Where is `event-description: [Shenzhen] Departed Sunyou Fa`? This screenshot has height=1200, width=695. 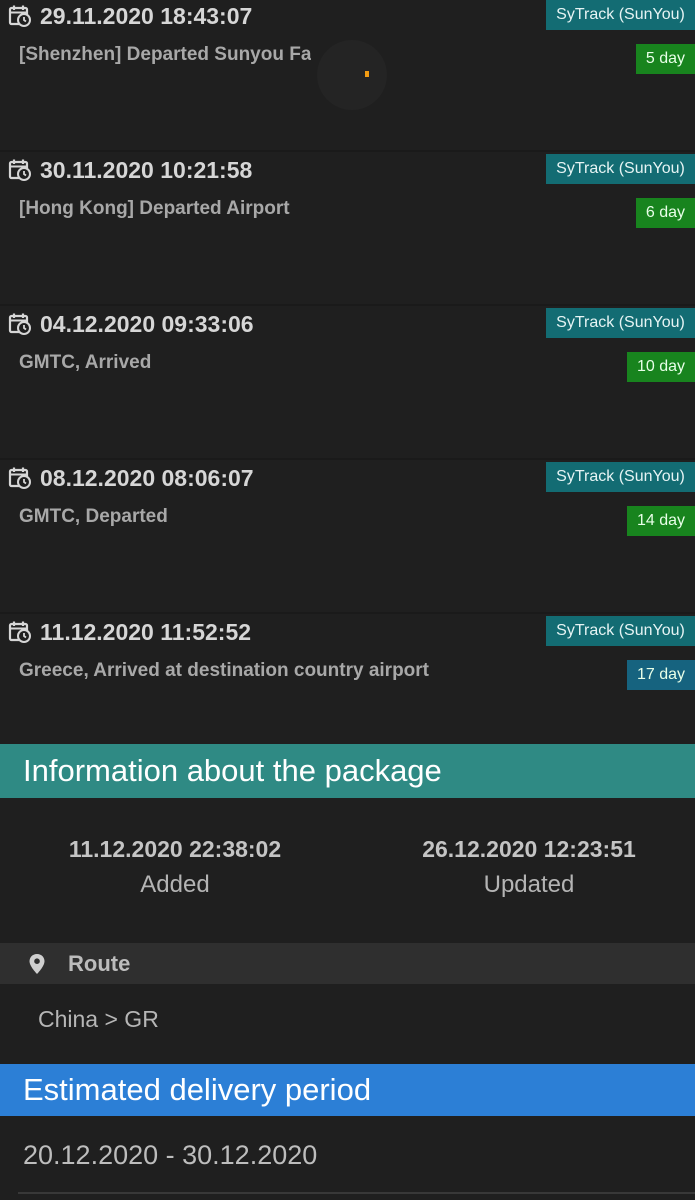
event-description: [Shenzhen] Departed Sunyou Fa is located at coordinates (165, 54).